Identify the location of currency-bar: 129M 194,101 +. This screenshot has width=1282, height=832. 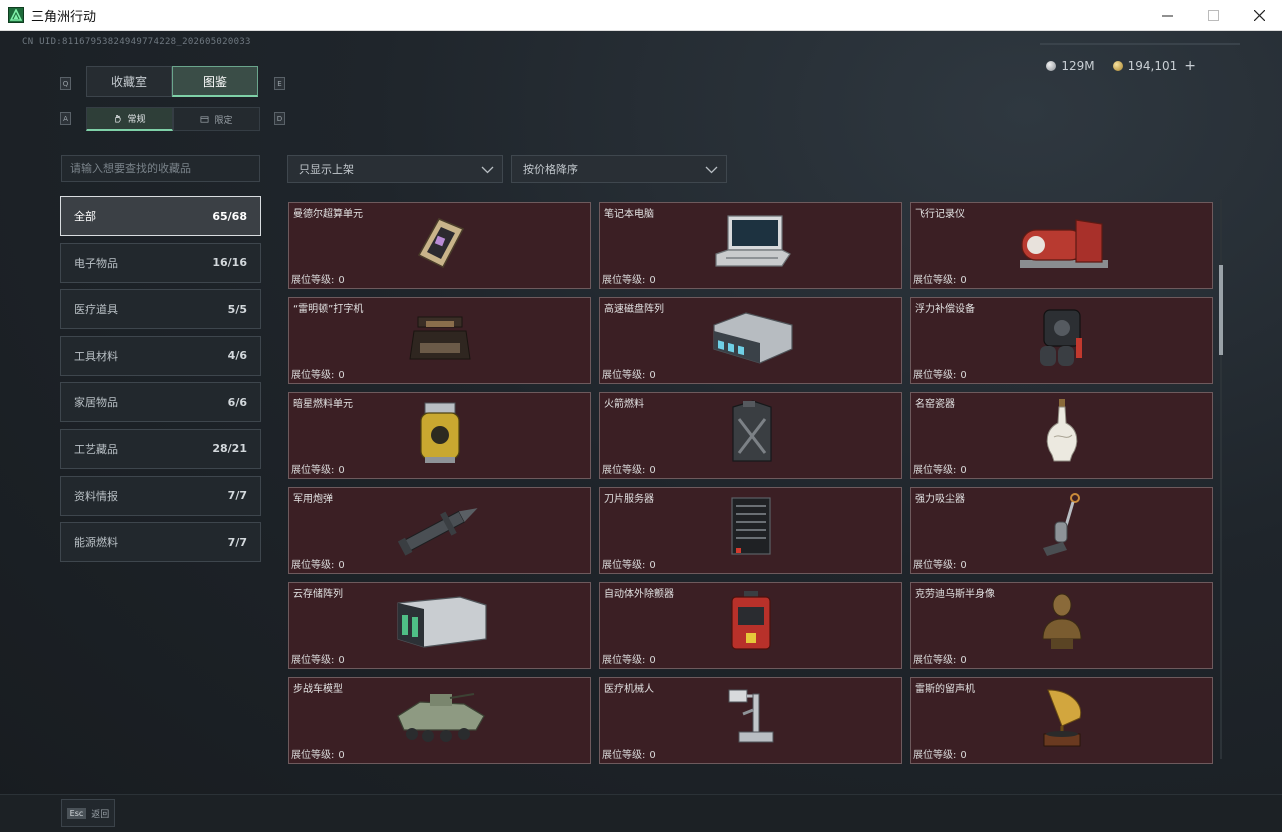
(1121, 66).